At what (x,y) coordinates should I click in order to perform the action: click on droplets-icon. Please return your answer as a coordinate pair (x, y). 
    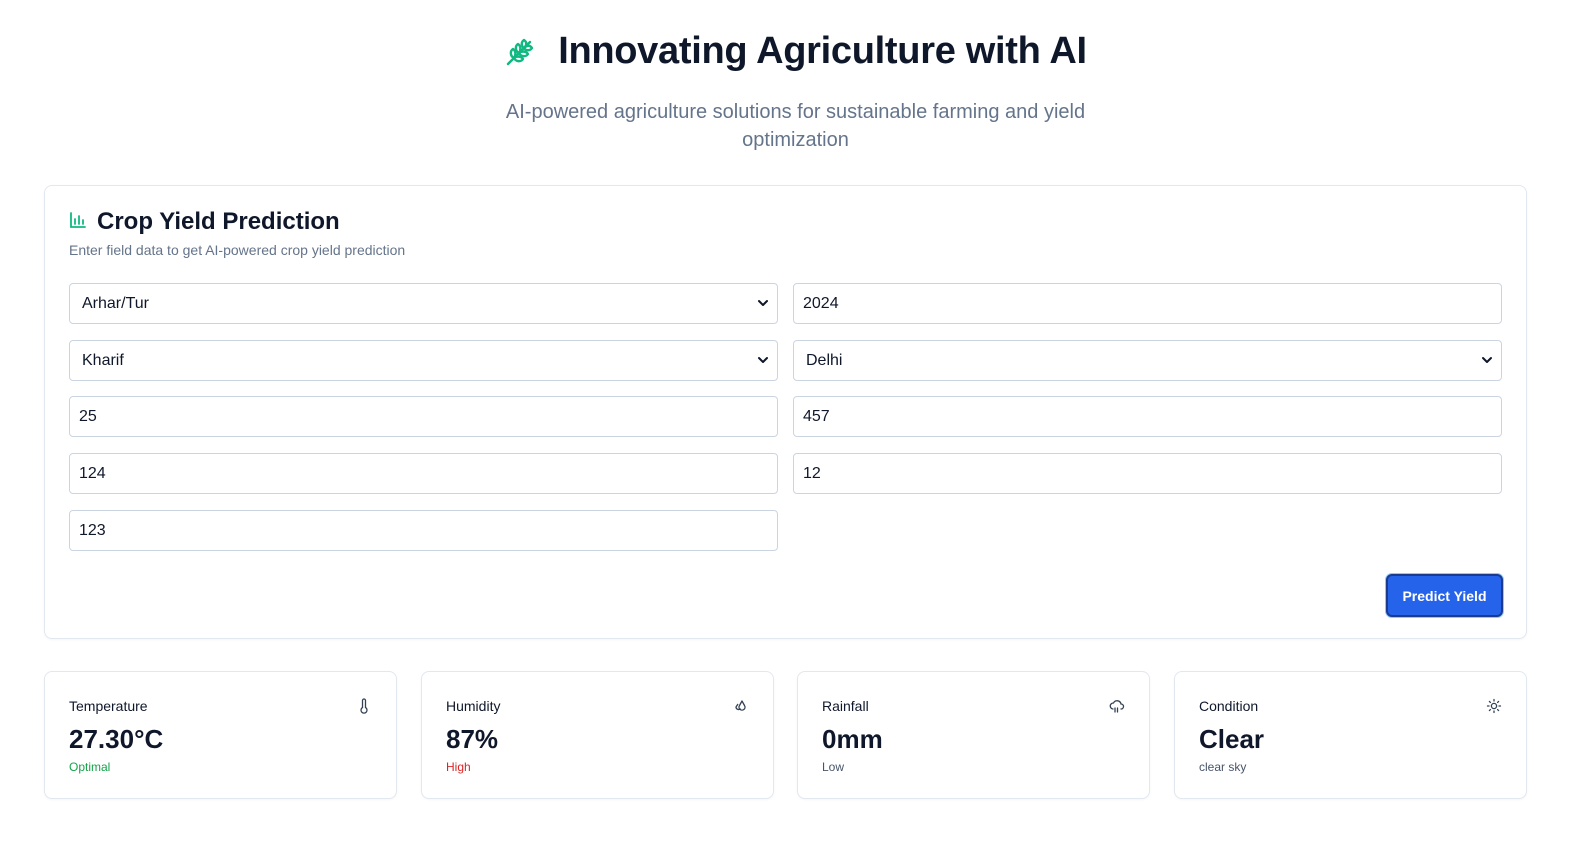
    Looking at the image, I should click on (740, 705).